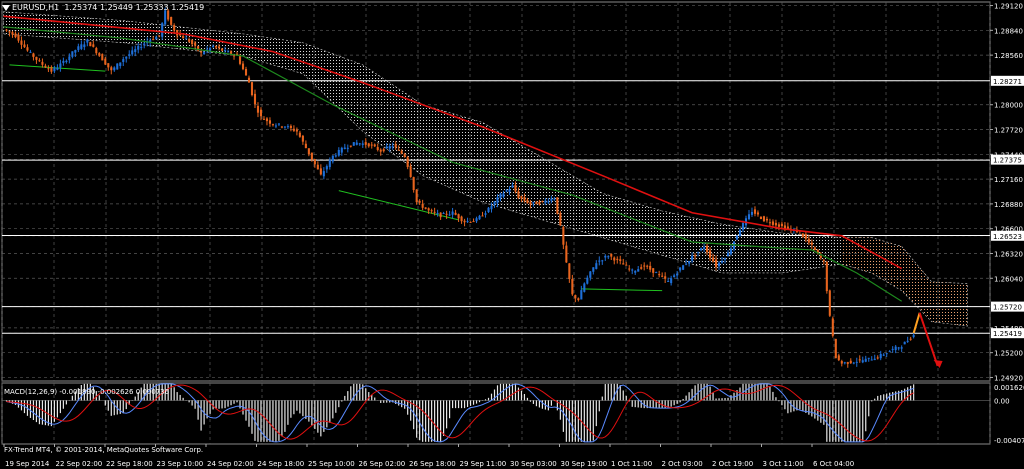 Image resolution: width=1024 pixels, height=469 pixels. I want to click on time-axis-label: 30 Sep 03:00, so click(533, 464).